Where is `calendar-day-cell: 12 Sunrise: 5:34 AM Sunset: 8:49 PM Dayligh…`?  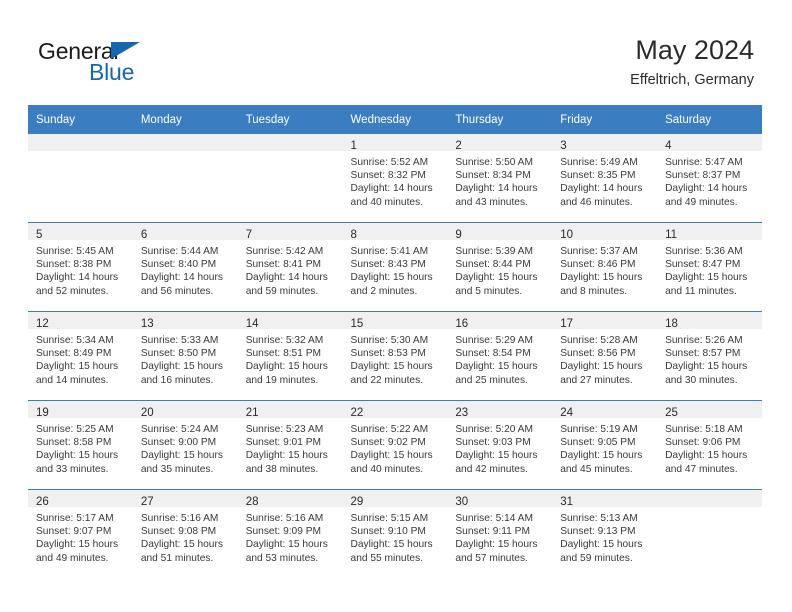
calendar-day-cell: 12 Sunrise: 5:34 AM Sunset: 8:49 PM Dayligh… is located at coordinates (80, 356).